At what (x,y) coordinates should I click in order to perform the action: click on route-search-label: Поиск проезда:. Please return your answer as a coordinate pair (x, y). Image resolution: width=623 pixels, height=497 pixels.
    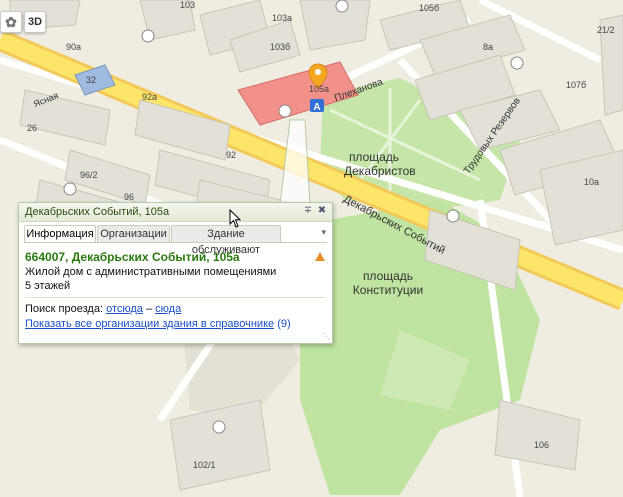
    Looking at the image, I should click on (64, 309).